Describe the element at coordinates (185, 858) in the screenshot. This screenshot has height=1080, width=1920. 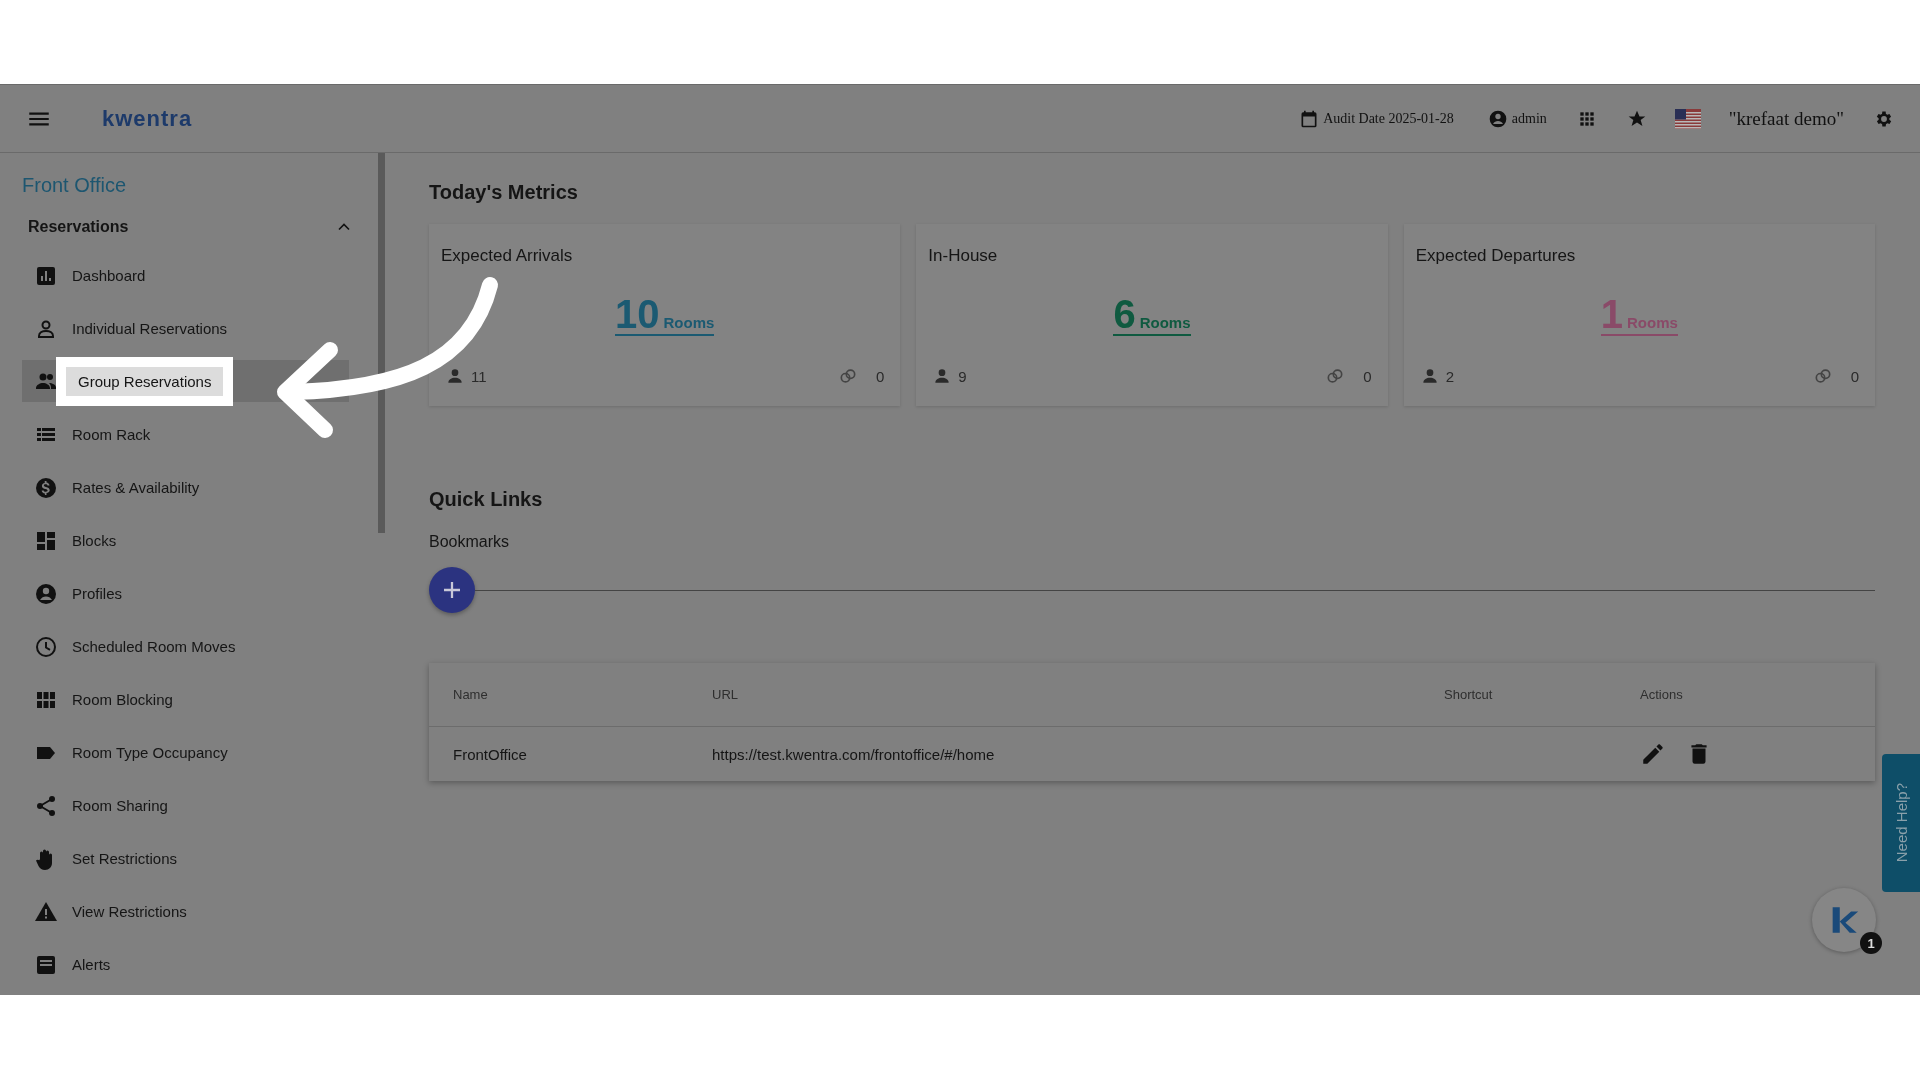
I see `menu-item: Set Restrictions` at that location.